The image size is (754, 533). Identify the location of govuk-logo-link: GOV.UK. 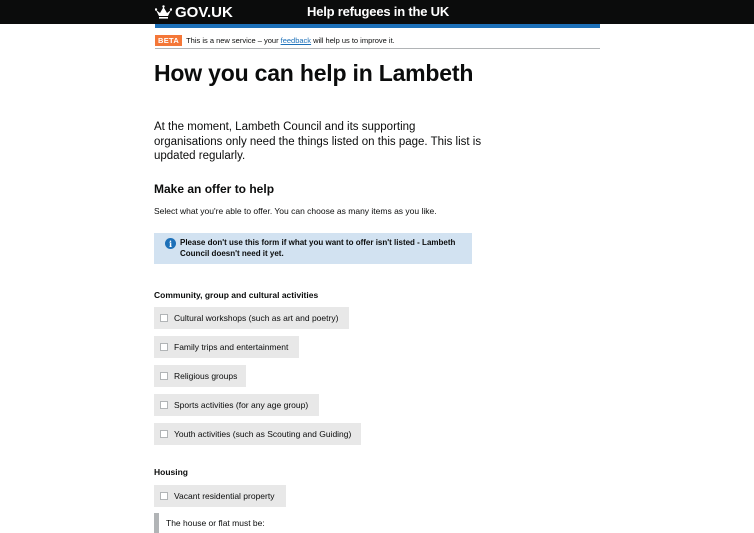
(194, 12).